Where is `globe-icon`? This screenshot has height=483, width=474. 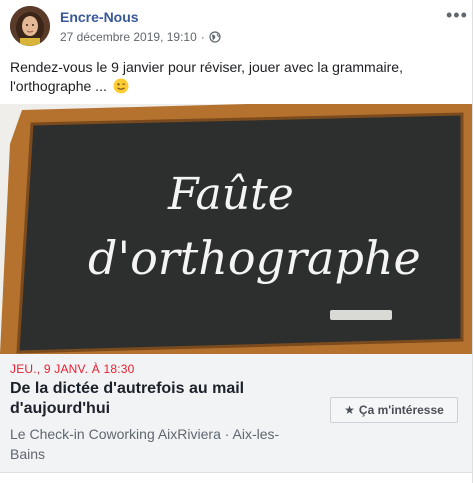 globe-icon is located at coordinates (215, 37).